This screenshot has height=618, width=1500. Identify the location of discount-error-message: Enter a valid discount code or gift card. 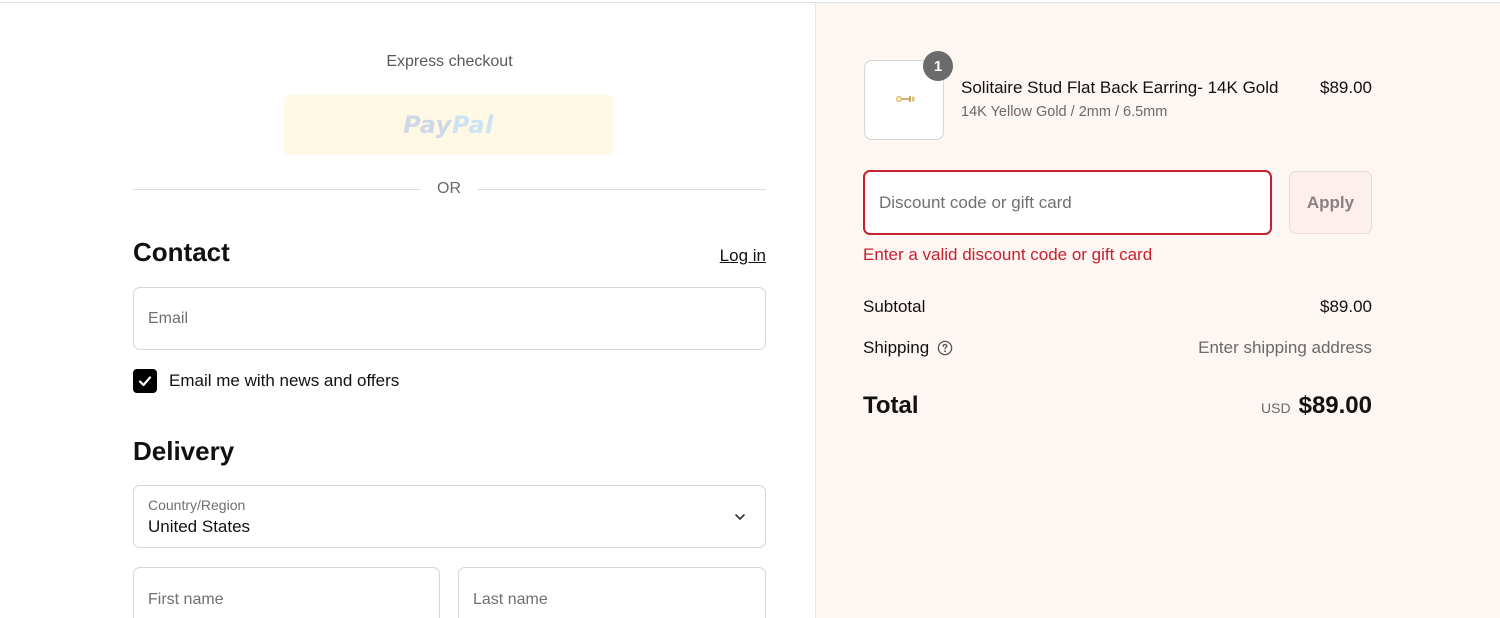
(1008, 254).